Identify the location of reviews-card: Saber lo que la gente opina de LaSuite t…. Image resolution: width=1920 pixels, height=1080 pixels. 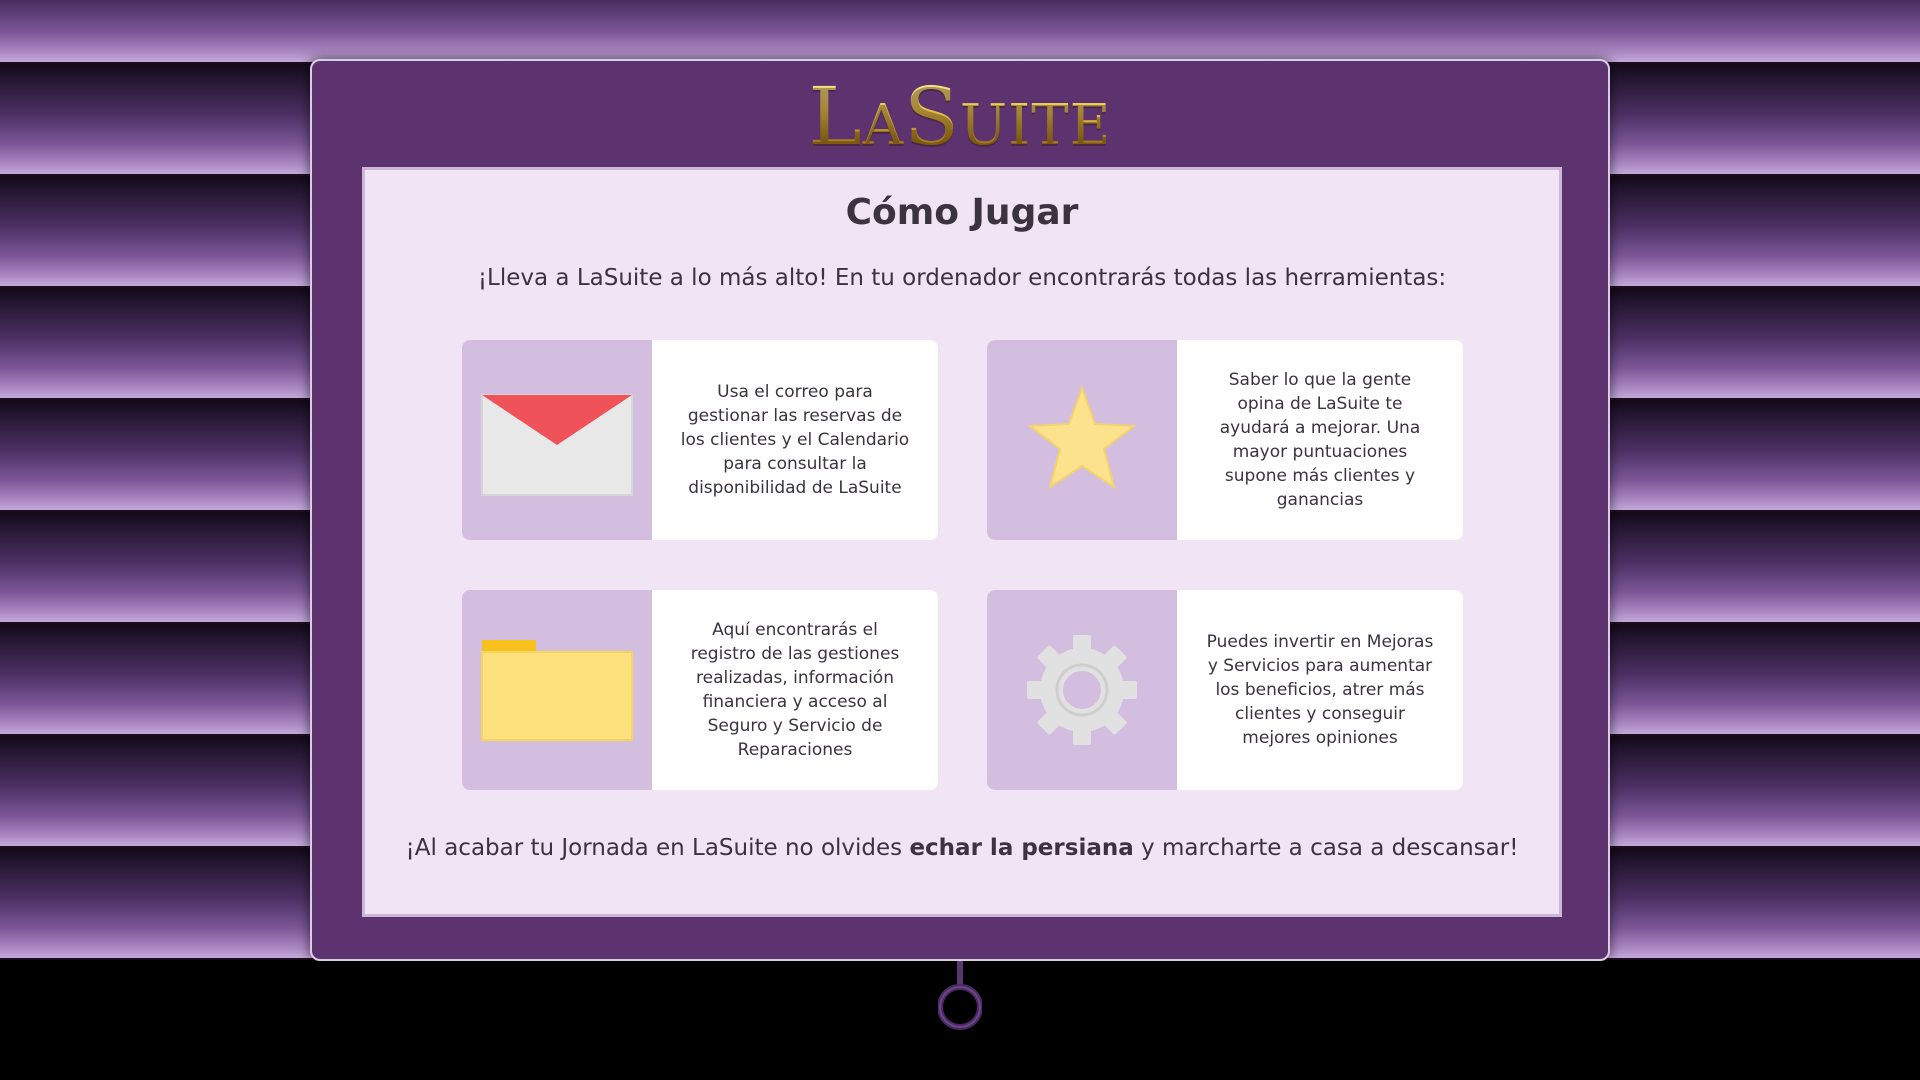
(1225, 440).